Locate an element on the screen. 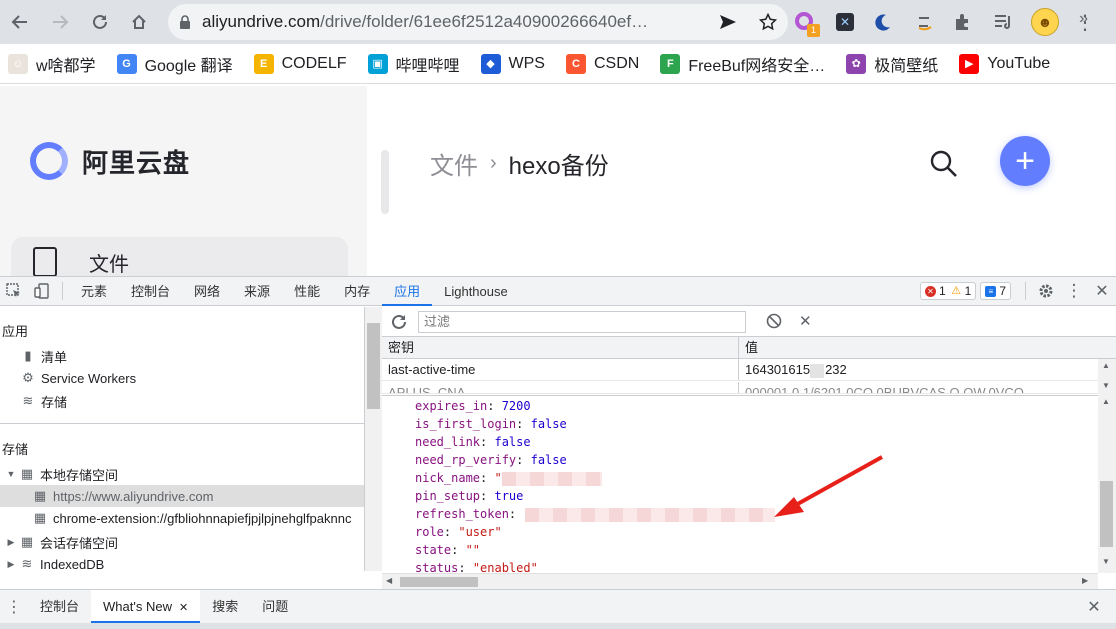 The image size is (1116, 629). tree-item-indexeddb: ▶ ≋ IndexedDB is located at coordinates (55, 564).